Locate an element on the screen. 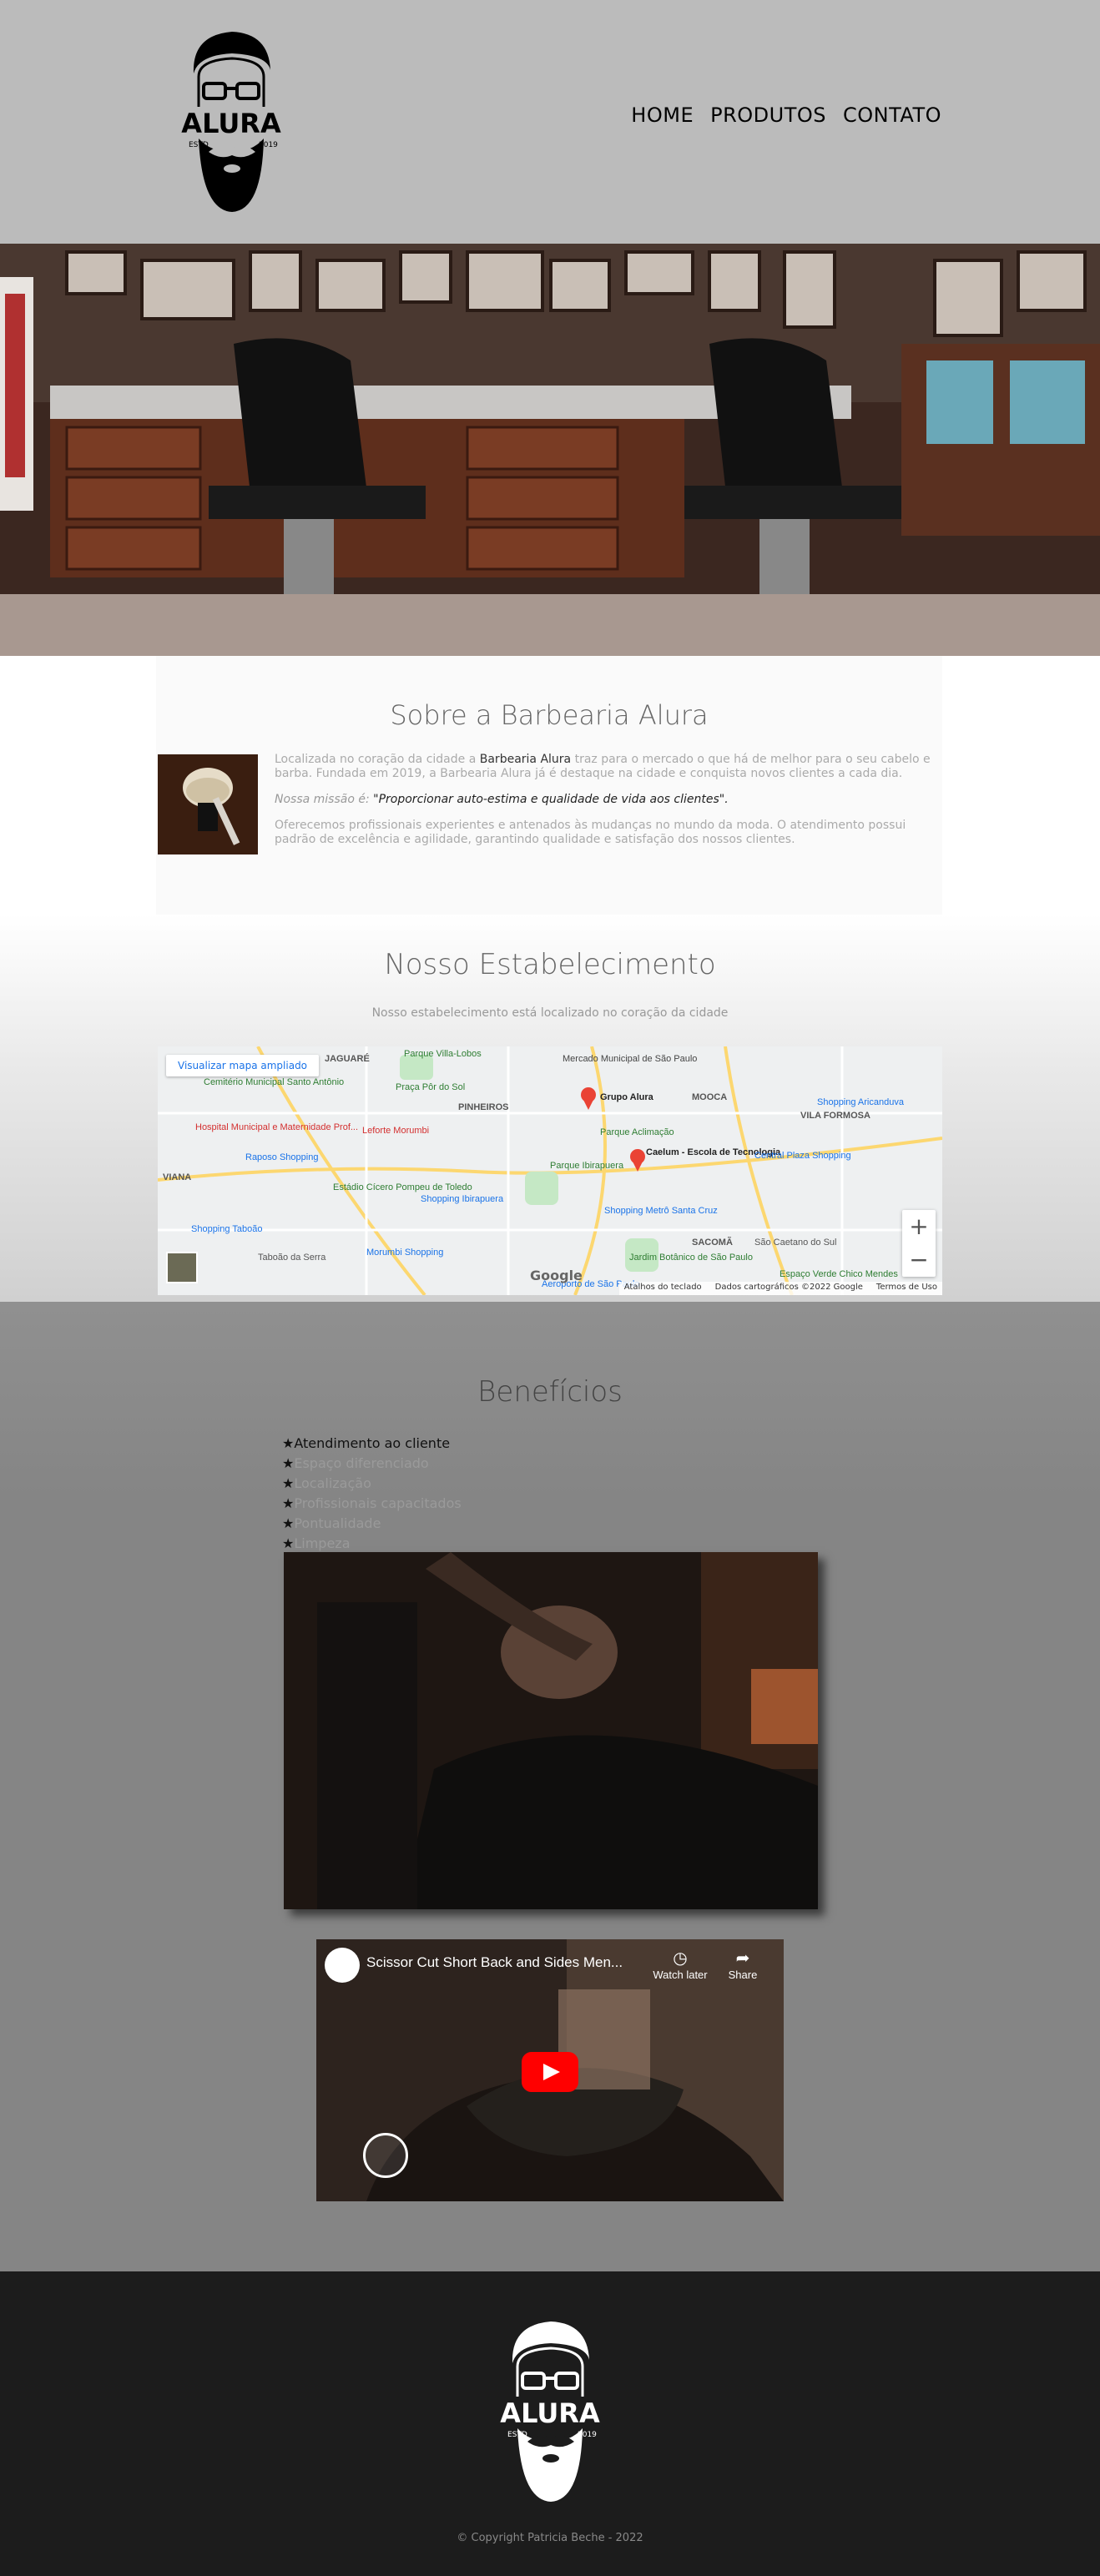 The width and height of the screenshot is (1100, 2576). footer-logo: ALURA ESTD 2019 is located at coordinates (550, 2409).